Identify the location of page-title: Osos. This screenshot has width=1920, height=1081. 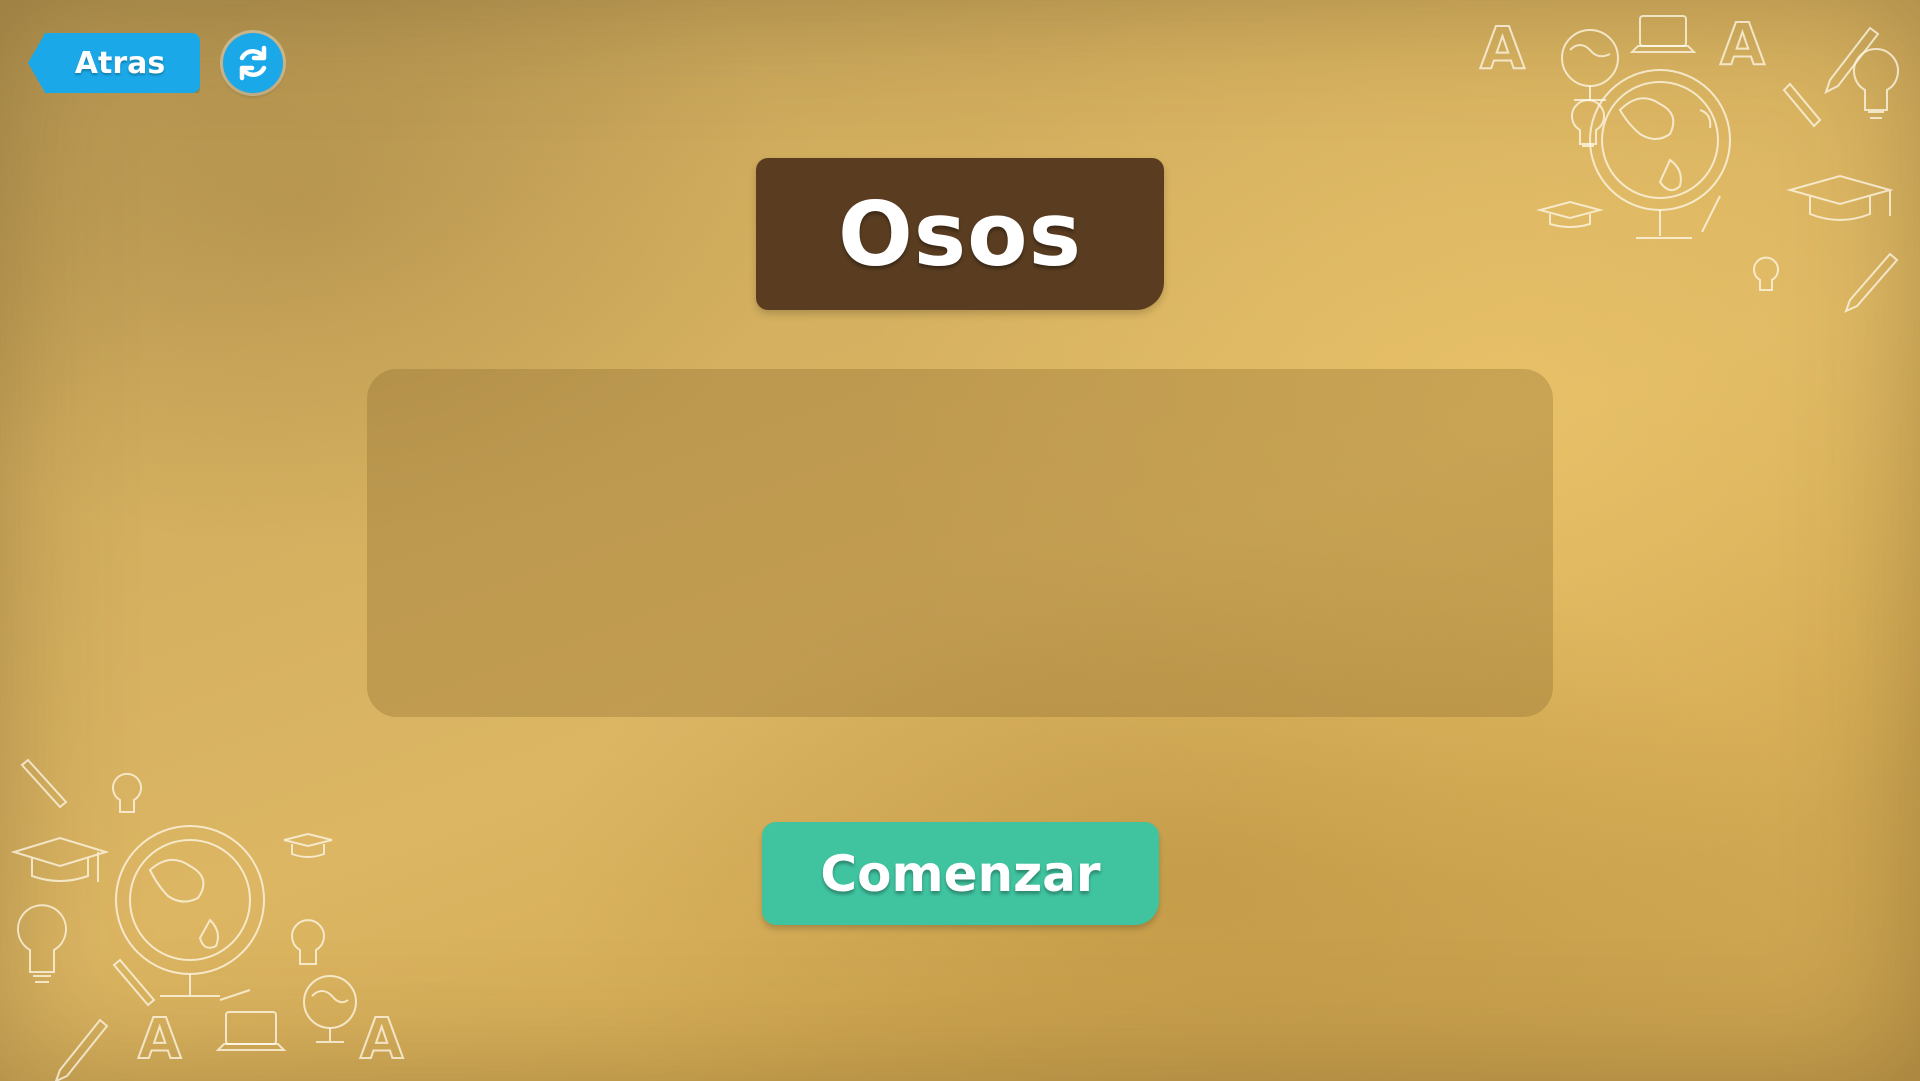
(960, 234).